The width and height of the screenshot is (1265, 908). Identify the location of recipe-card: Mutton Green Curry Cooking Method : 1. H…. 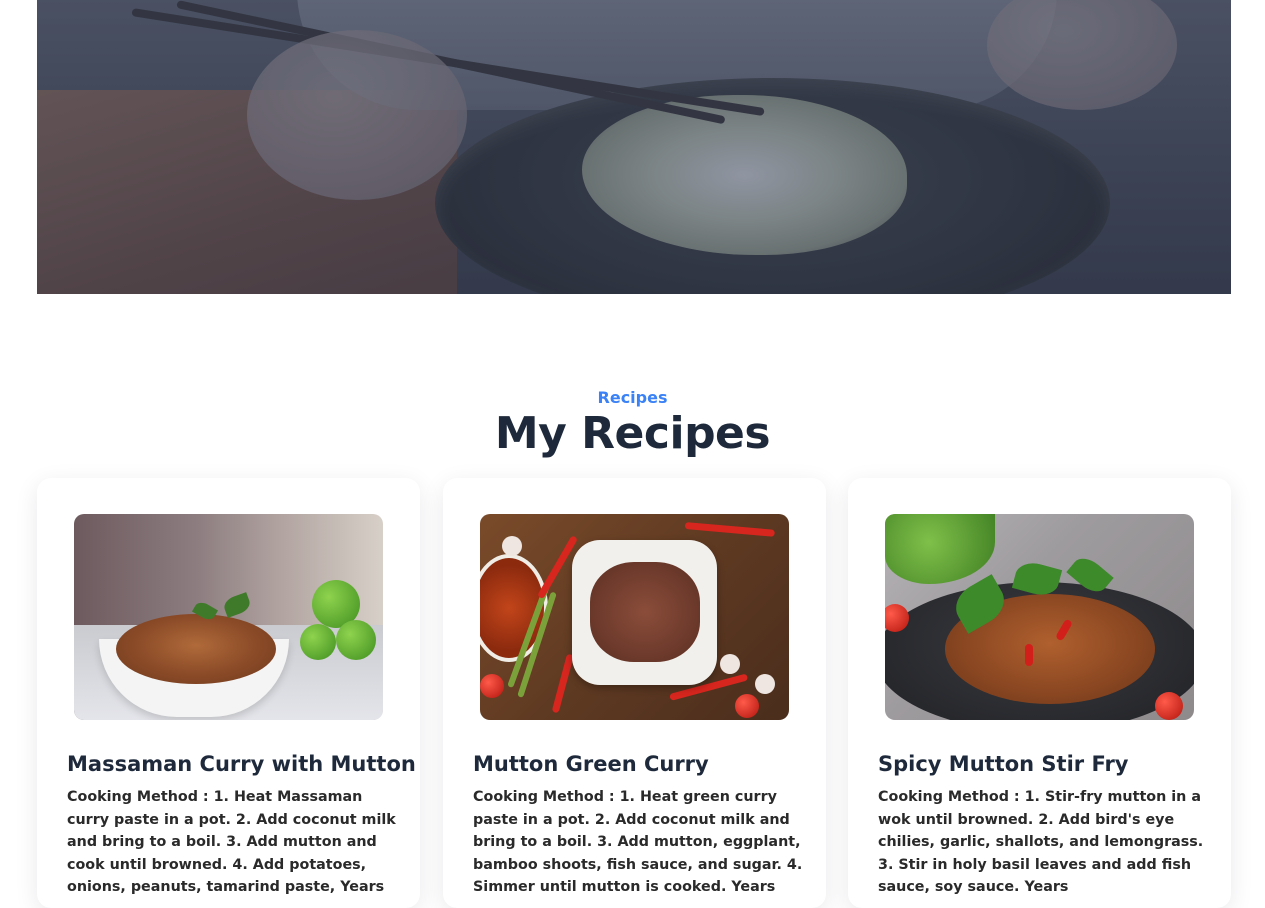
(634, 693).